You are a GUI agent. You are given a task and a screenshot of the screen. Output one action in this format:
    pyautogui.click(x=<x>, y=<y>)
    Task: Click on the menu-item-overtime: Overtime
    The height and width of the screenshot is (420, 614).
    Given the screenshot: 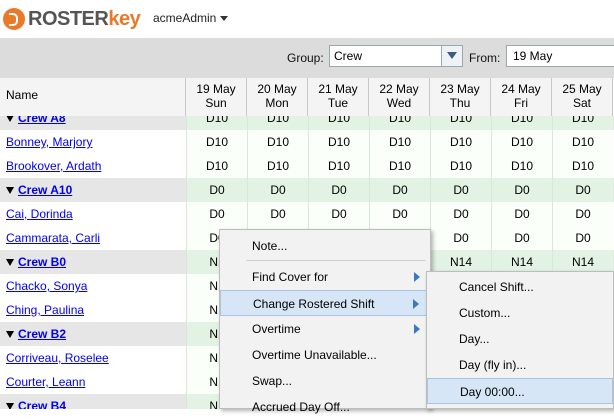 What is the action you would take?
    pyautogui.click(x=325, y=329)
    